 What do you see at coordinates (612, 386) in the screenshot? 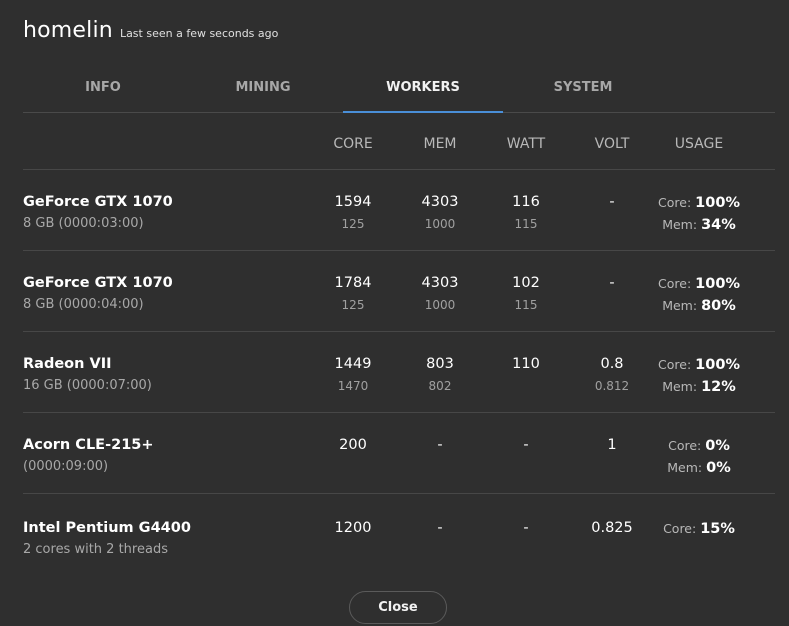
I see `voltage-target: 0.812` at bounding box center [612, 386].